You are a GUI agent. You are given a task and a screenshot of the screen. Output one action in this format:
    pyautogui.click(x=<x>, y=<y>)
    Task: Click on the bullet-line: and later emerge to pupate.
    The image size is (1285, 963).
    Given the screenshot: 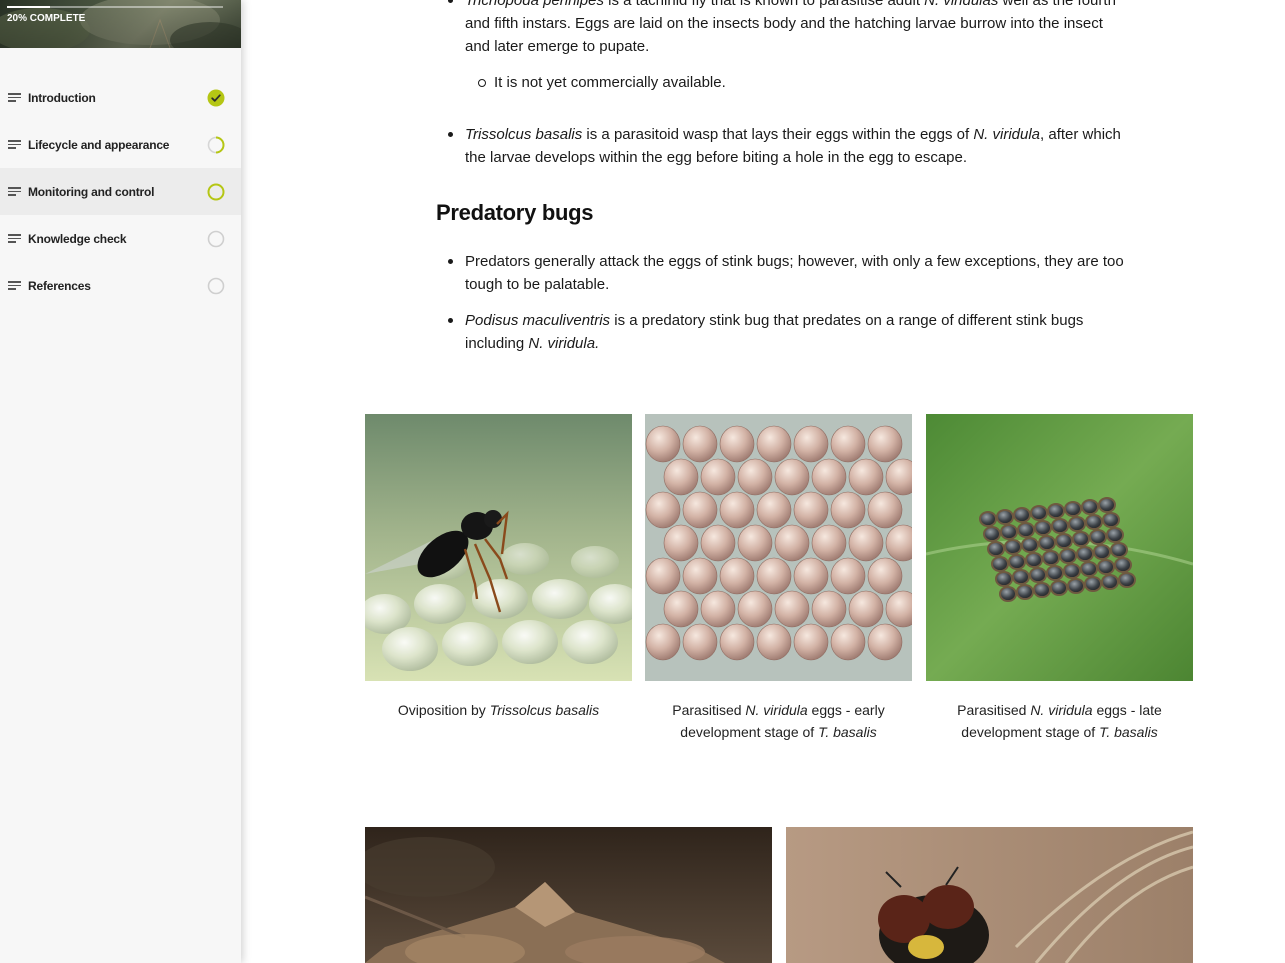 What is the action you would take?
    pyautogui.click(x=557, y=46)
    